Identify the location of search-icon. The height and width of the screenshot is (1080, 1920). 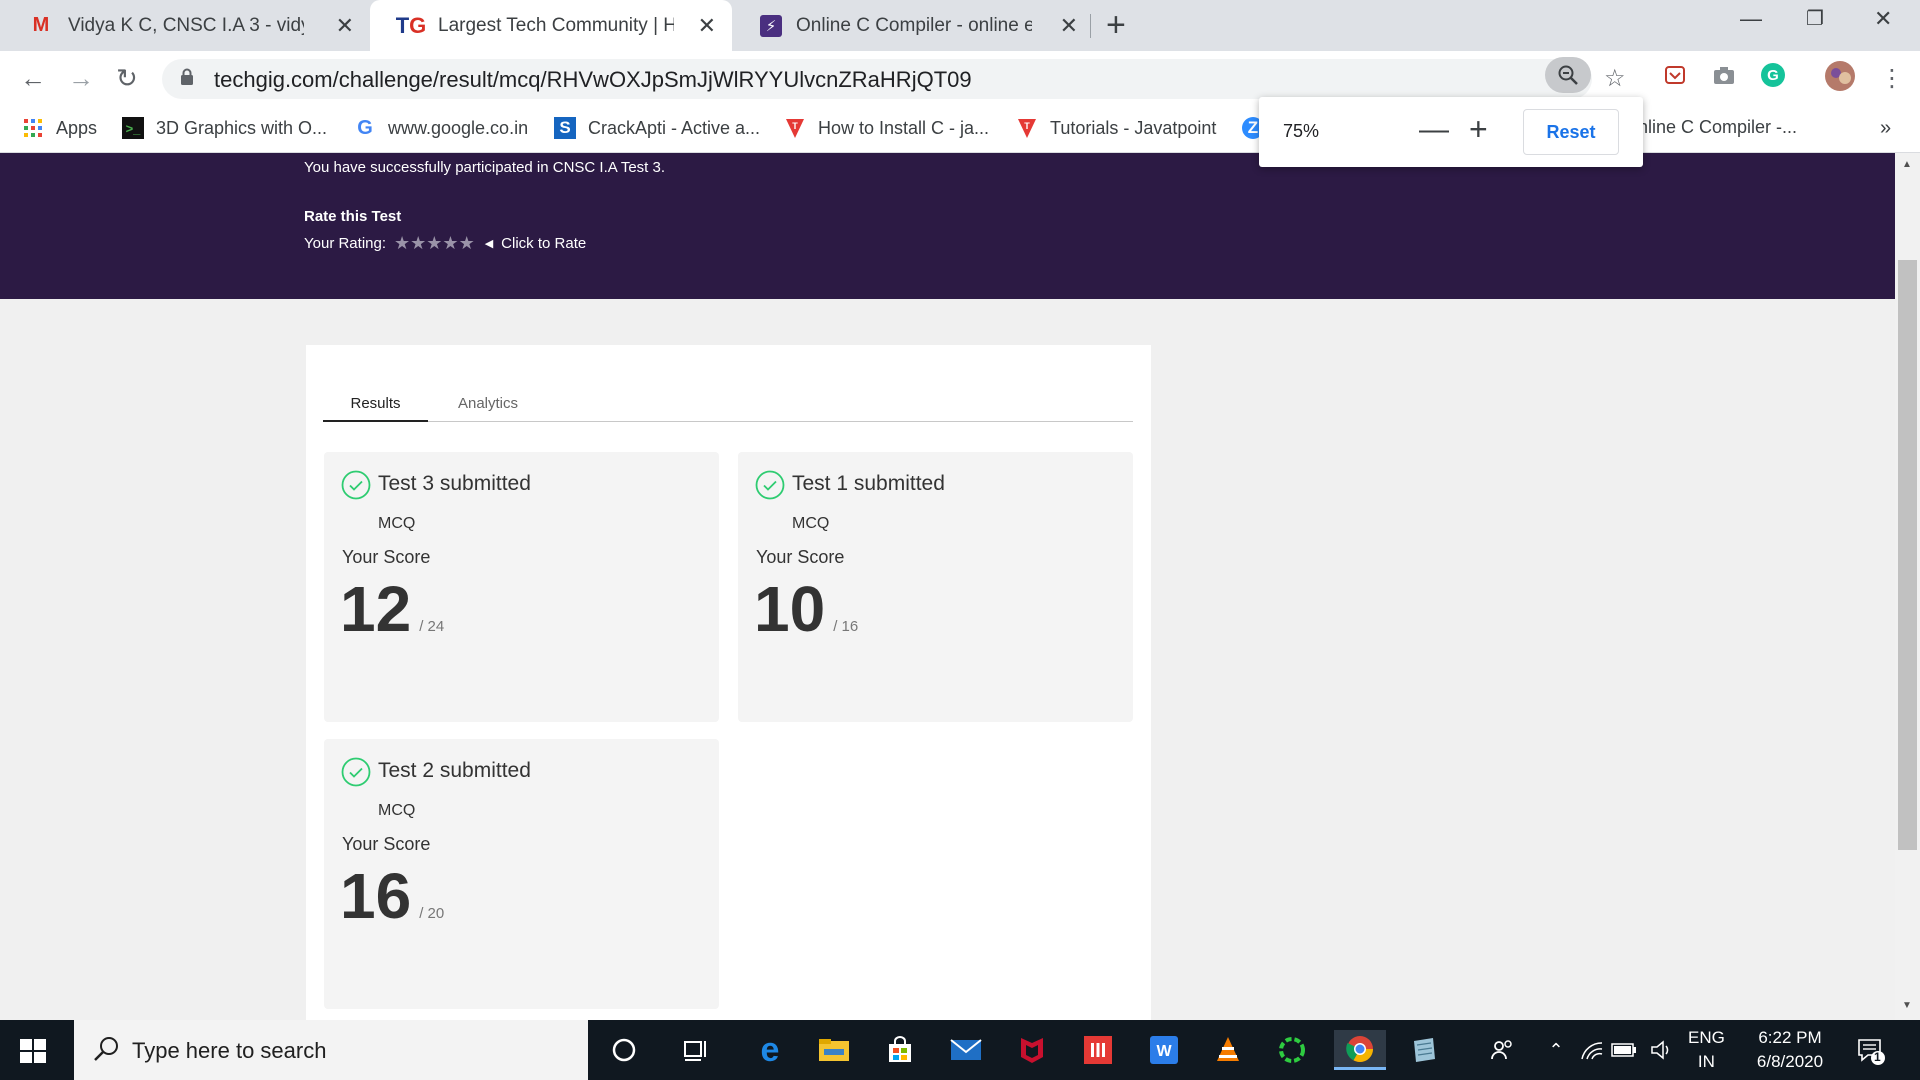
(106, 1049).